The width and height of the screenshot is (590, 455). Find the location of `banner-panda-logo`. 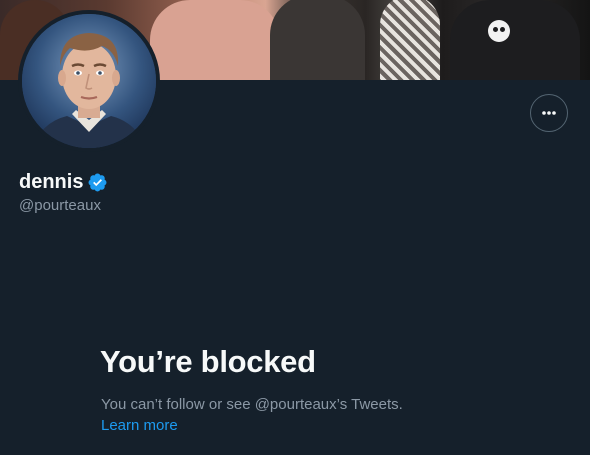

banner-panda-logo is located at coordinates (499, 31).